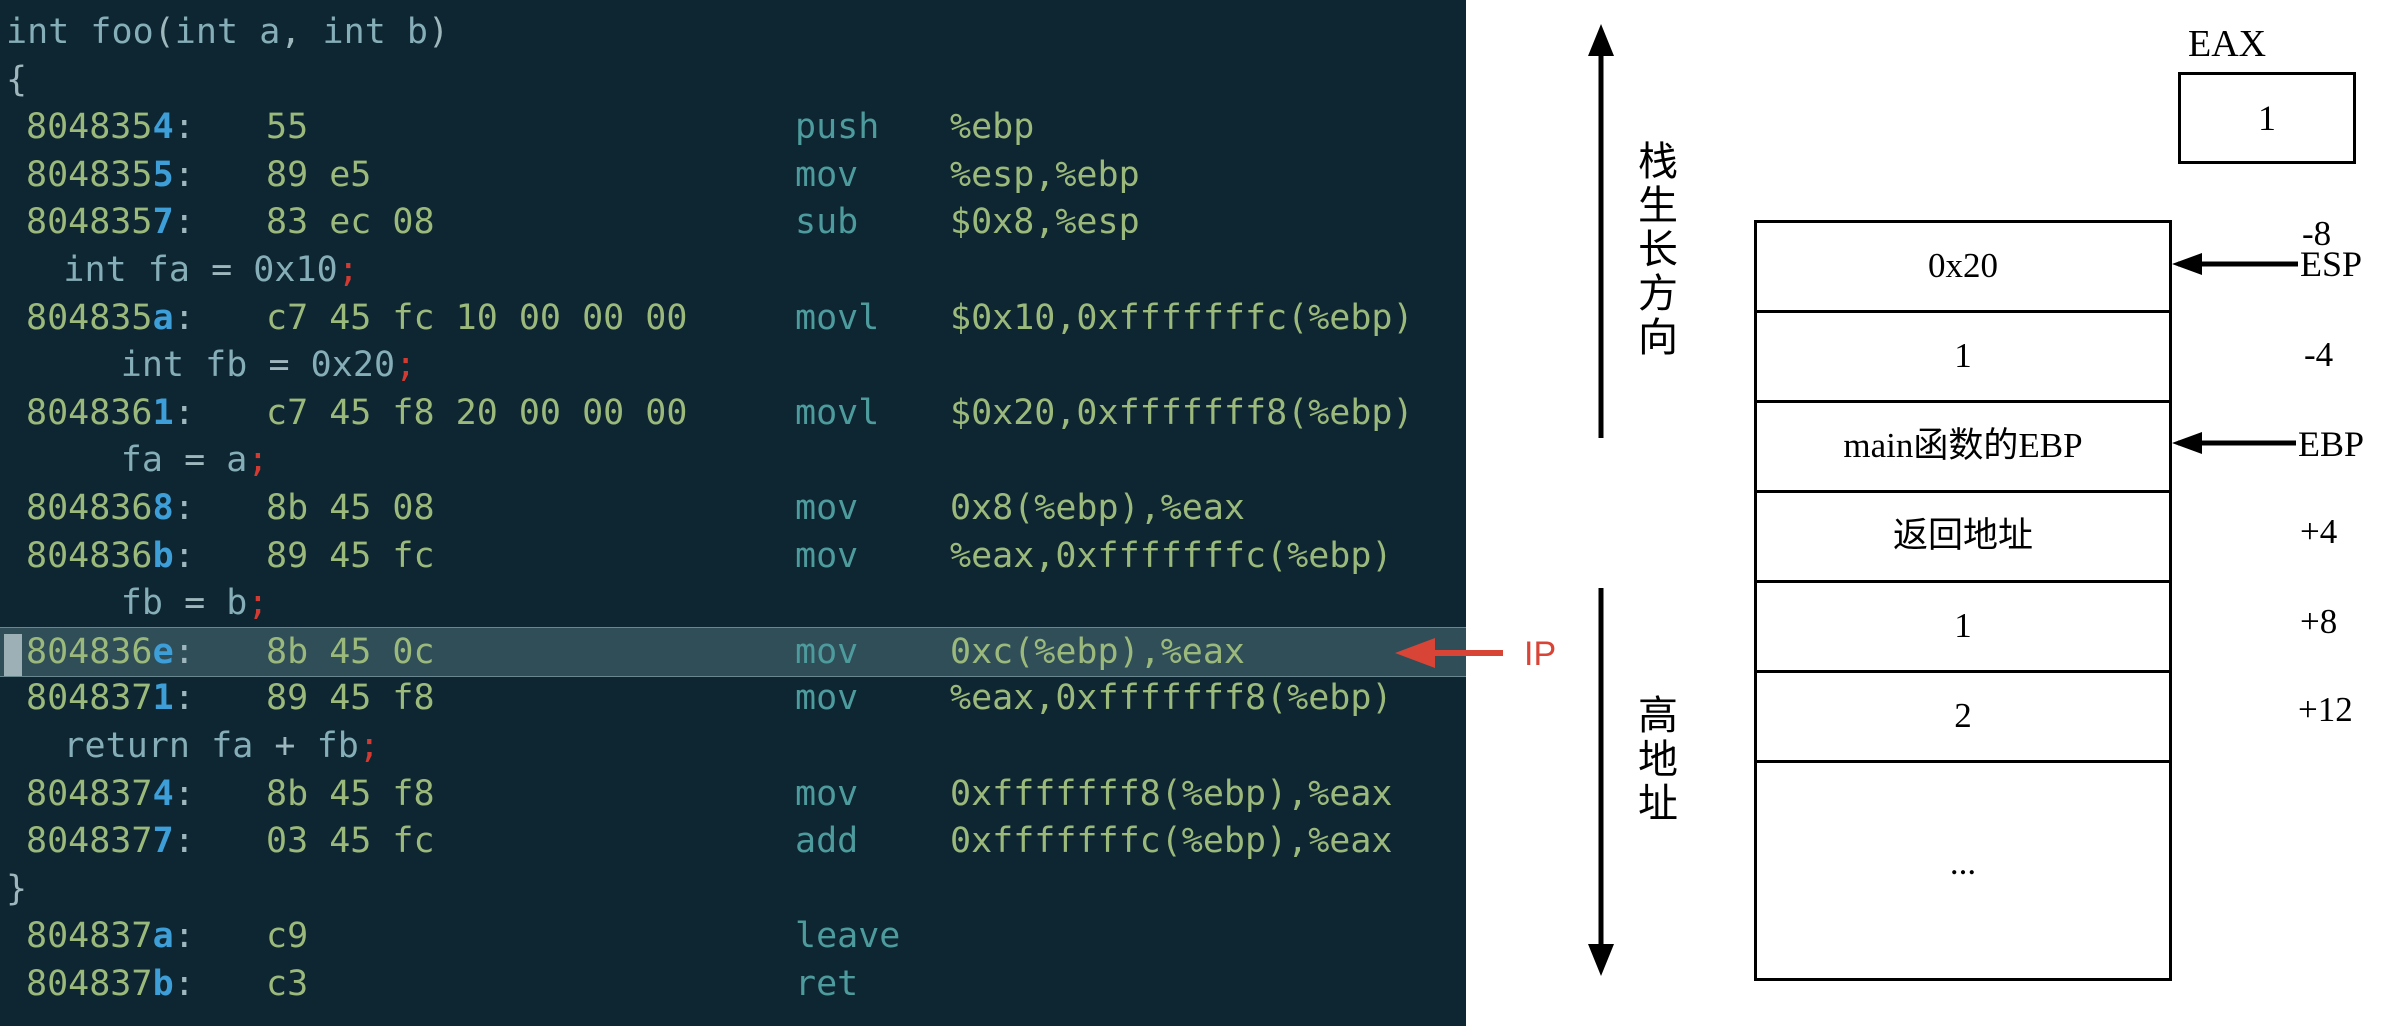  What do you see at coordinates (1658, 759) in the screenshot?
I see `high-address-label: 高地址` at bounding box center [1658, 759].